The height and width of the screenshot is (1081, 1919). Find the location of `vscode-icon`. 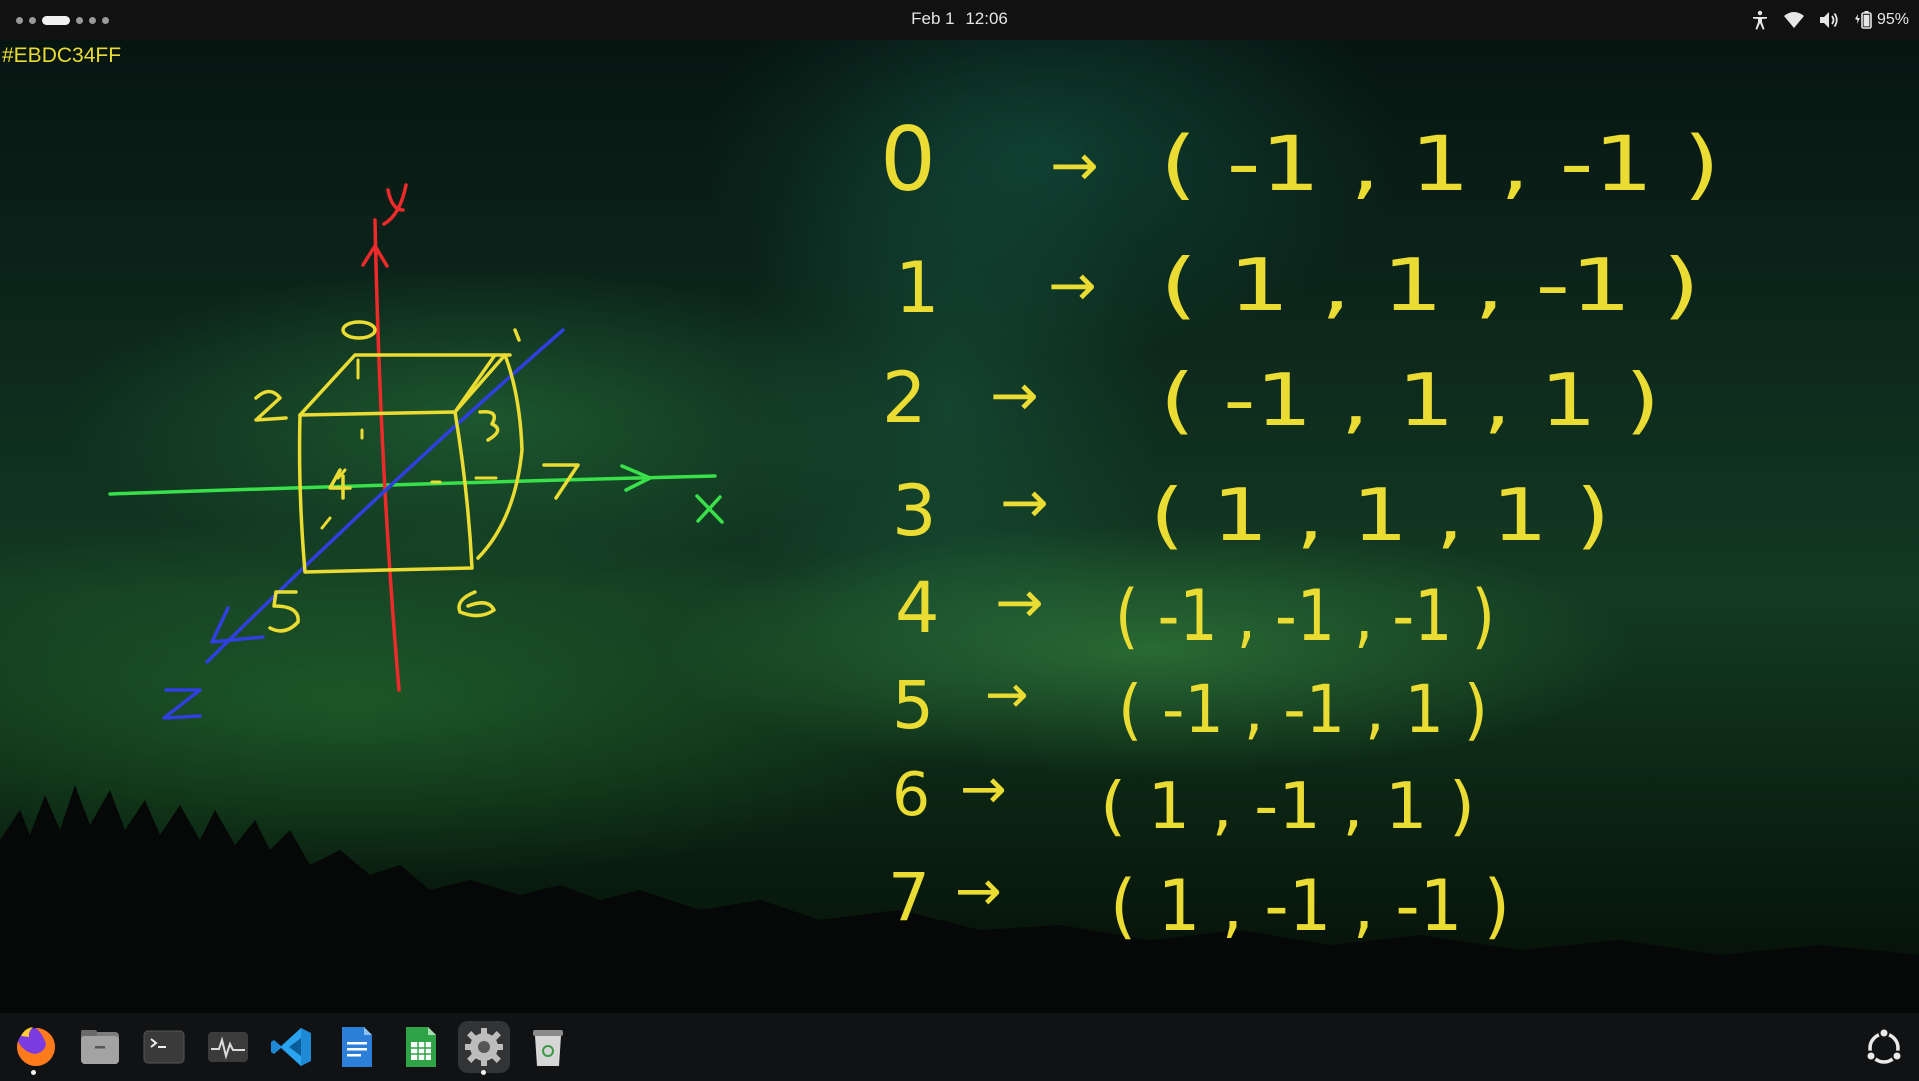

vscode-icon is located at coordinates (291, 1047).